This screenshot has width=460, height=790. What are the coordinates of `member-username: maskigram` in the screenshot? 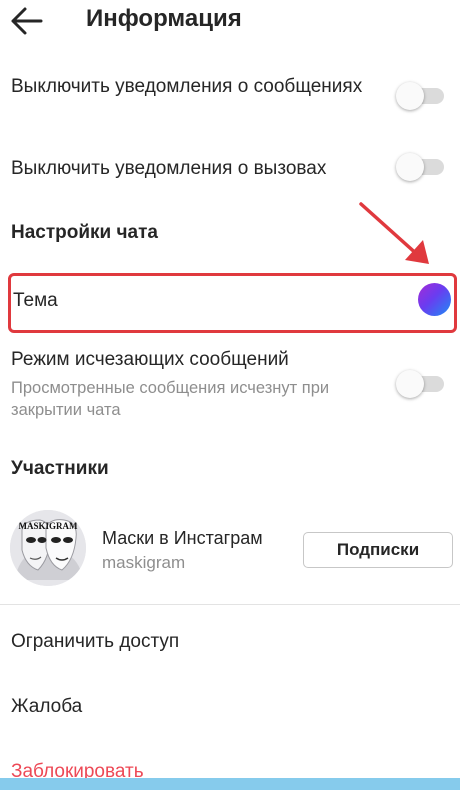 It's located at (144, 562).